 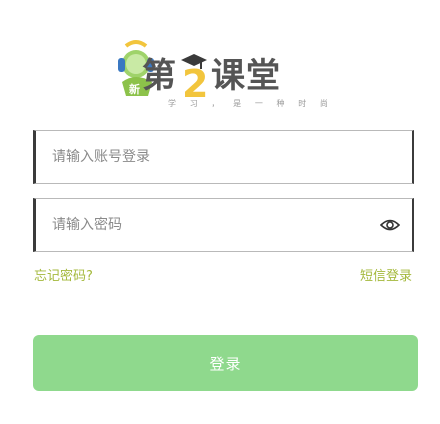 I want to click on logo: 新 第 2 课堂 学 习 ， 是 一 种 时 尚, so click(x=220, y=72).